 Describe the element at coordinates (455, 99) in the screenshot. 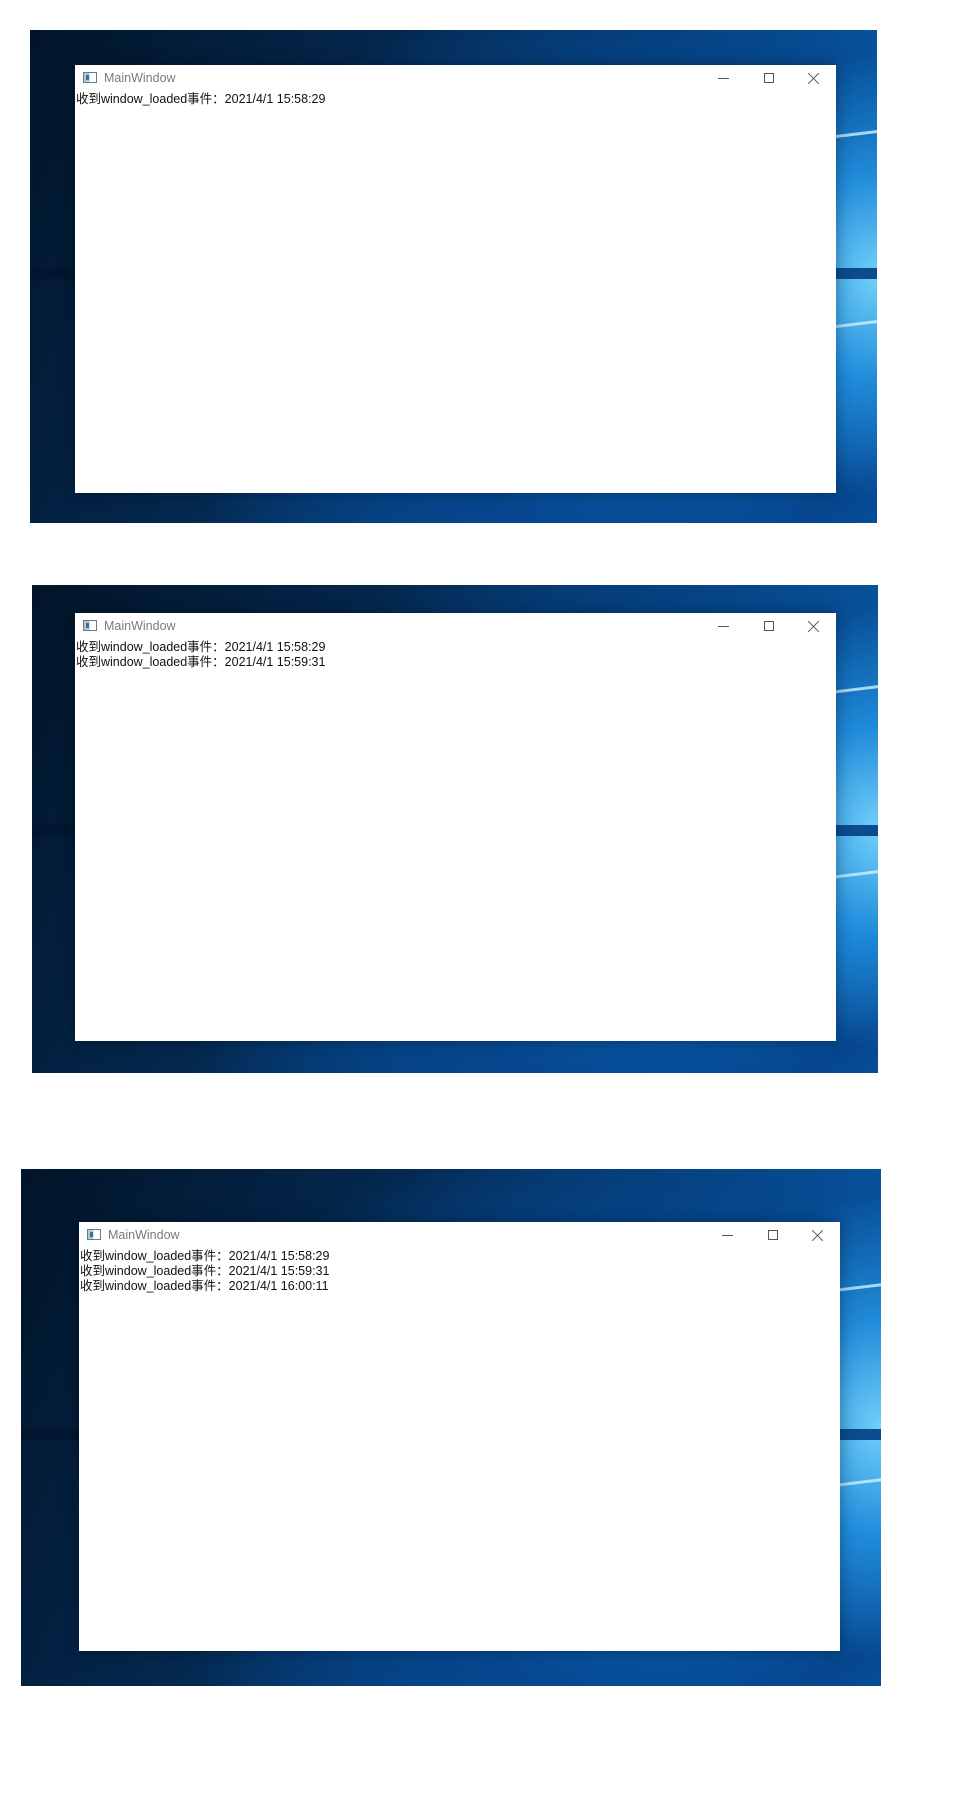

I see `event-log: 收到window_loaded事件：2021/4/1 15:58:29` at that location.